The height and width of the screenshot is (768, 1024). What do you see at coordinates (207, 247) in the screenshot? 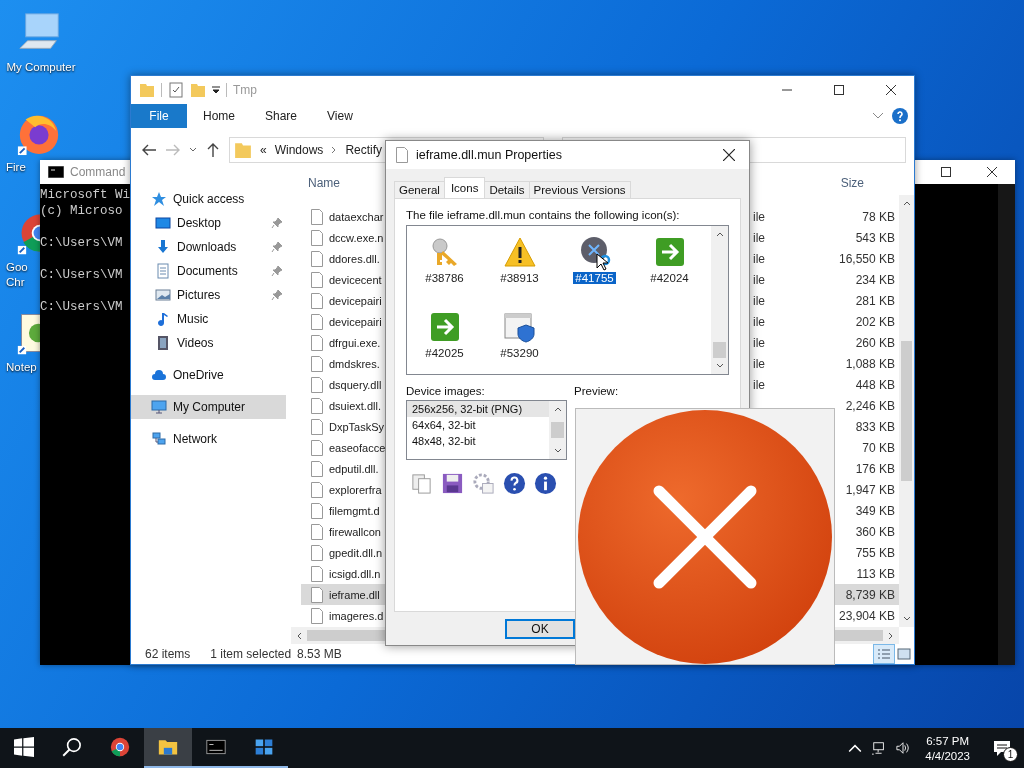
I see `navigation-label: Downloads` at bounding box center [207, 247].